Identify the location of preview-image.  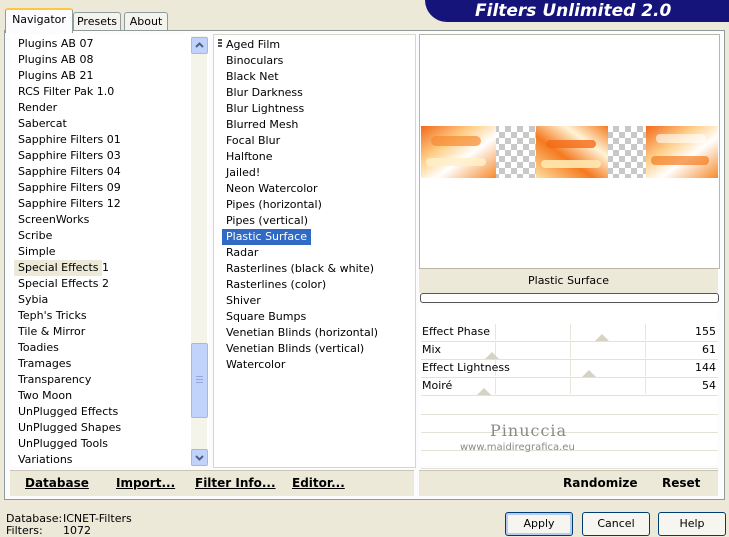
(569, 152).